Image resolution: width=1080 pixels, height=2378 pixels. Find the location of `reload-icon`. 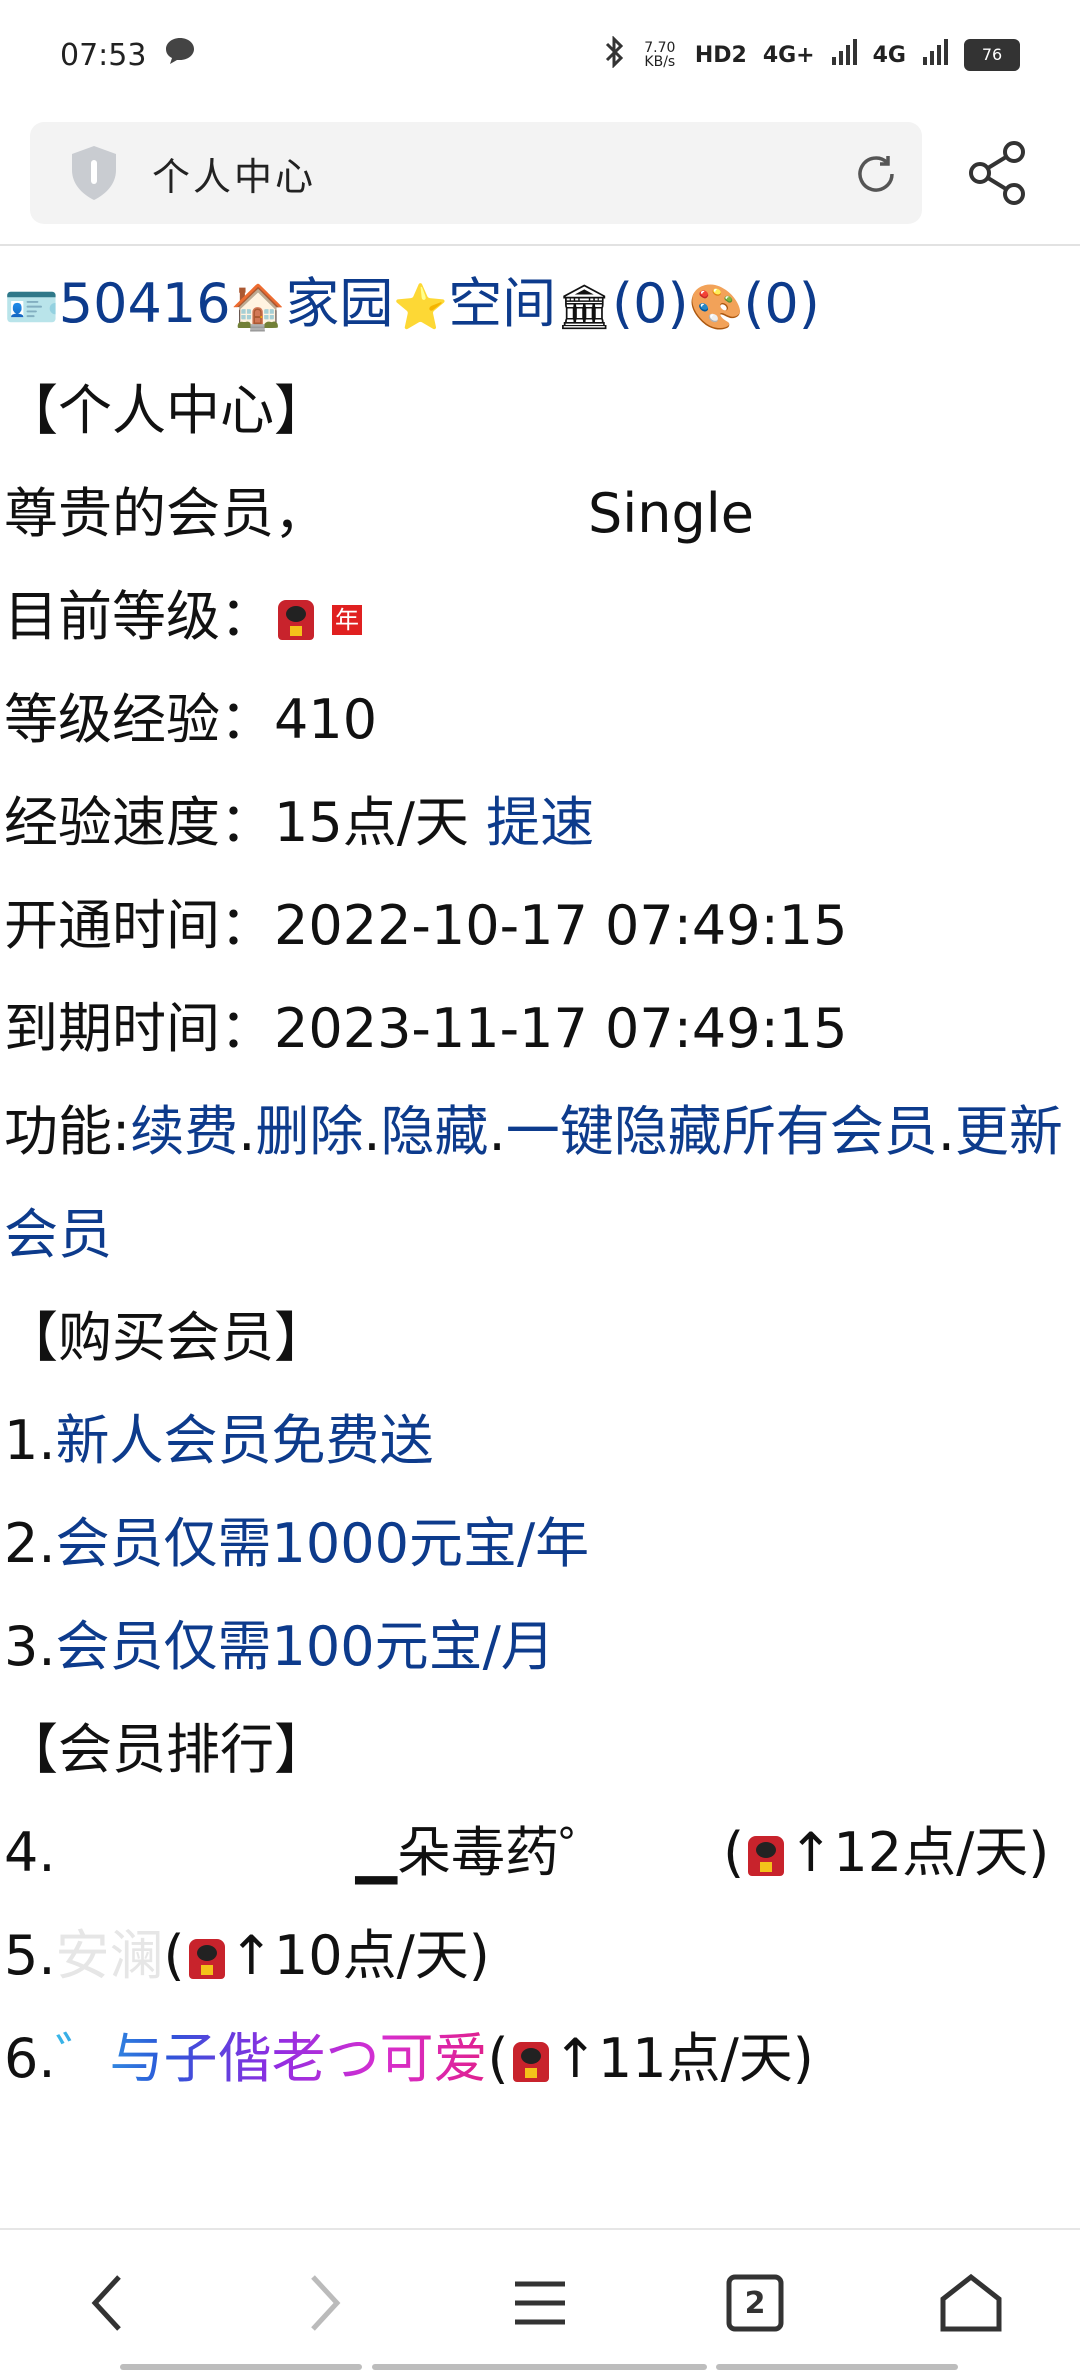

reload-icon is located at coordinates (876, 174).